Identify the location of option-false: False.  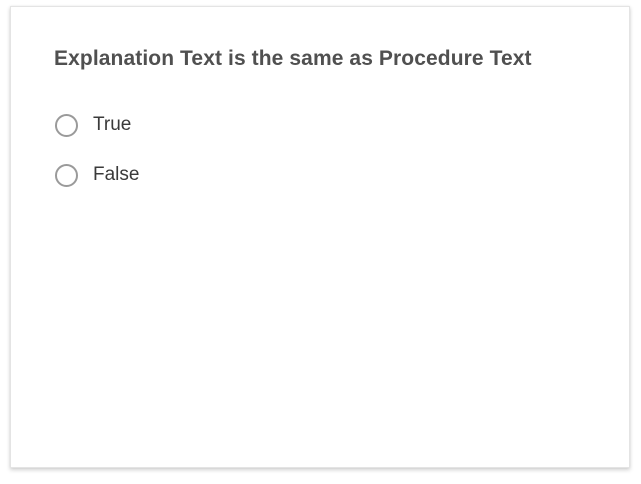
(97, 175).